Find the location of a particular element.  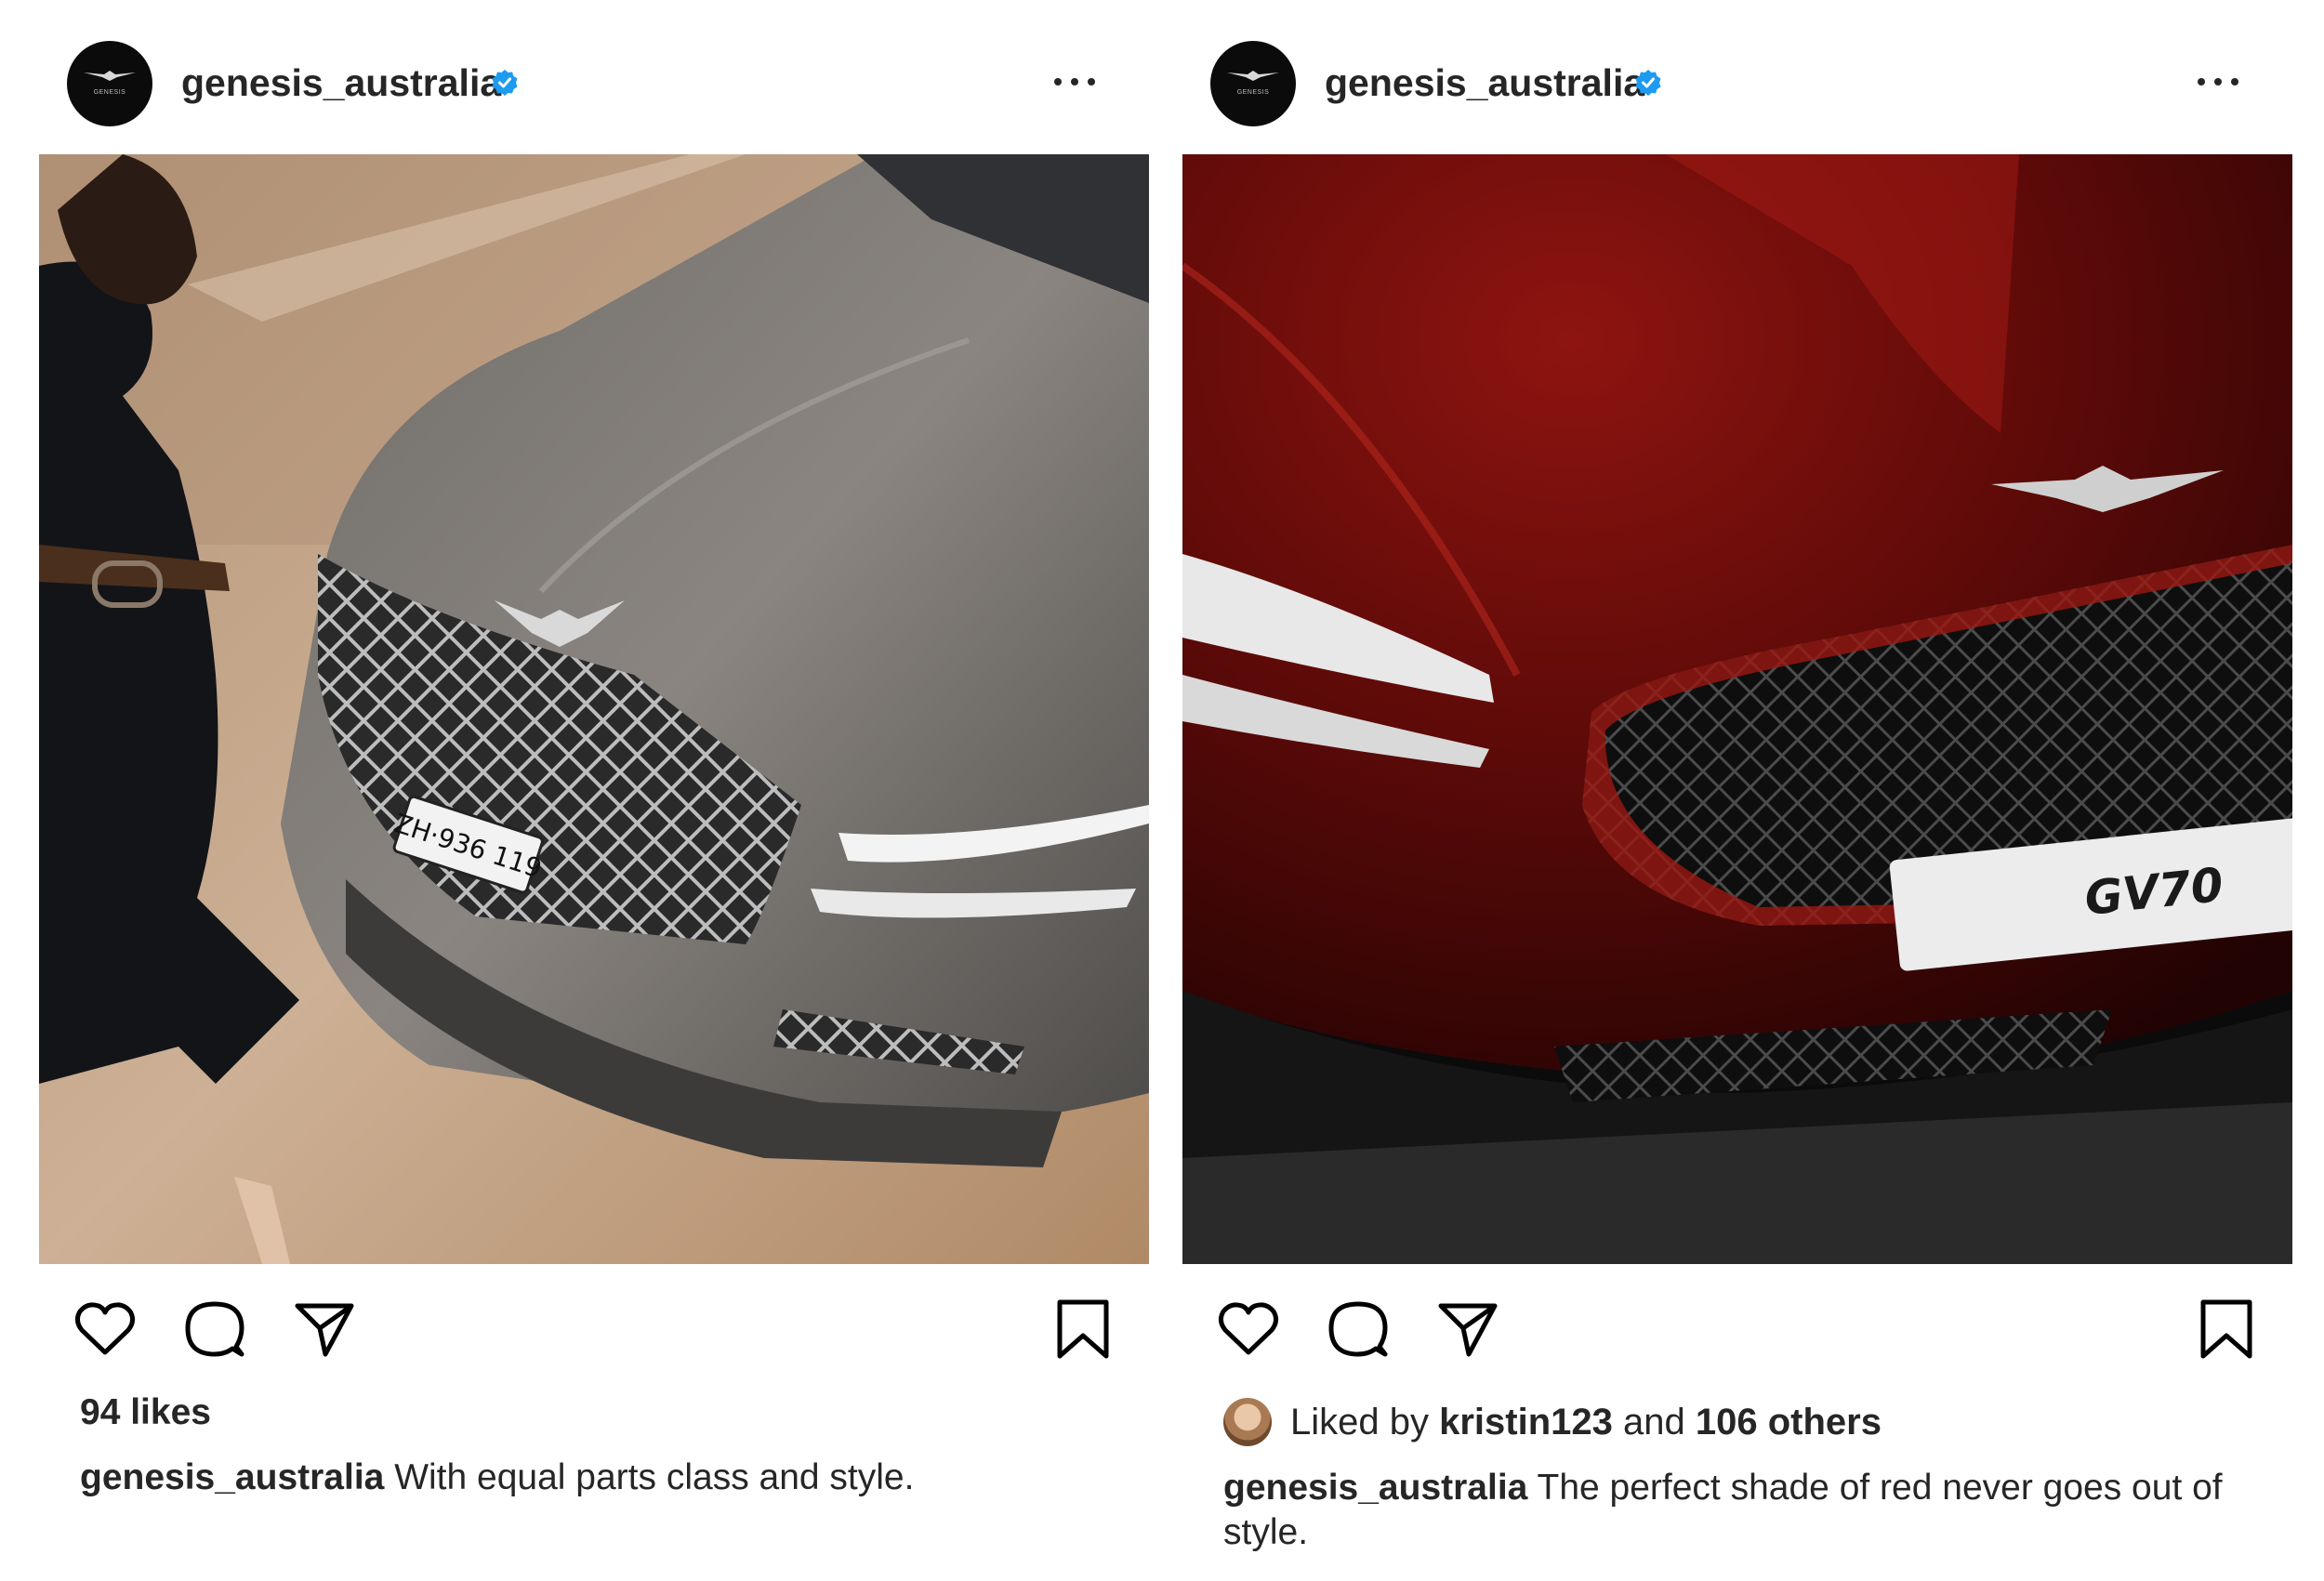

likes-count: 94 likes is located at coordinates (145, 1412).